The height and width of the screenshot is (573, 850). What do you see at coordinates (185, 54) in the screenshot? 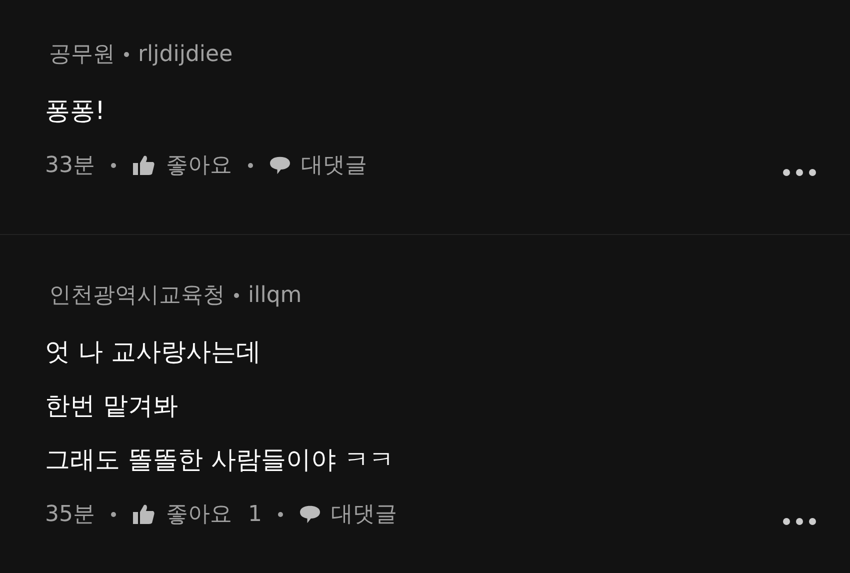
I see `user-id: rljdijdiee` at bounding box center [185, 54].